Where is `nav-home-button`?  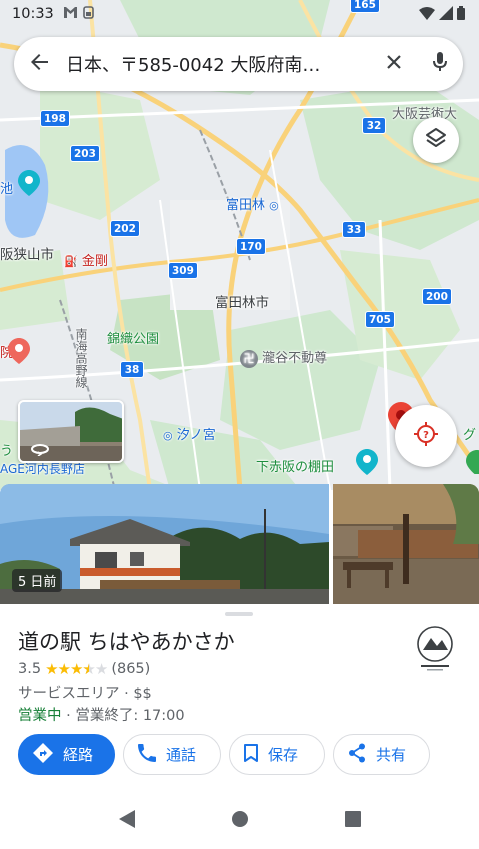
nav-home-button is located at coordinates (240, 821).